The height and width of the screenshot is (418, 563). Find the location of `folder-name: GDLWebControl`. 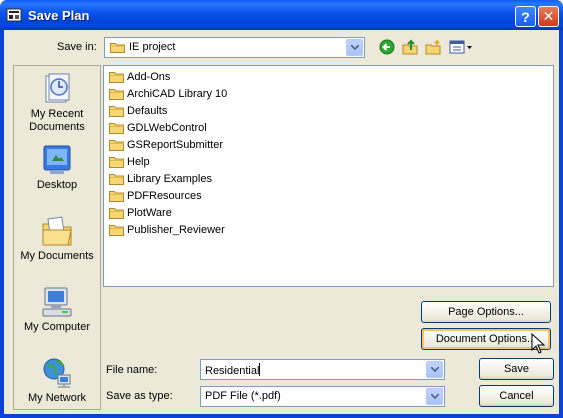

folder-name: GDLWebControl is located at coordinates (167, 127).